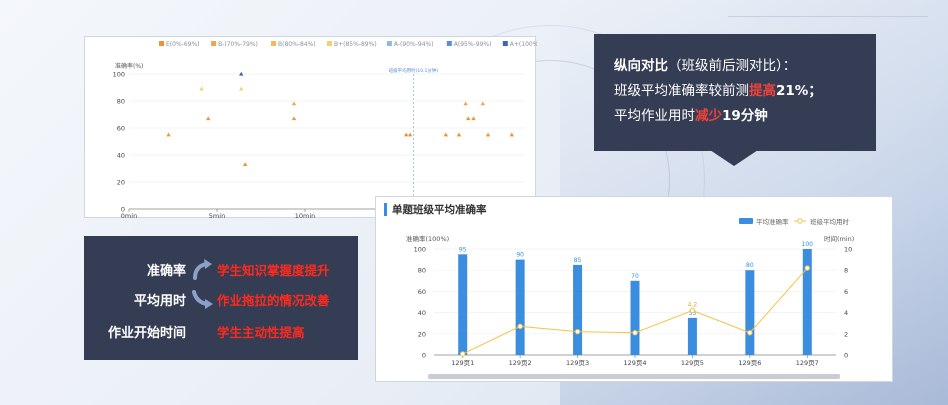  What do you see at coordinates (273, 270) in the screenshot?
I see `summary-value: 学生知识掌握度提升` at bounding box center [273, 270].